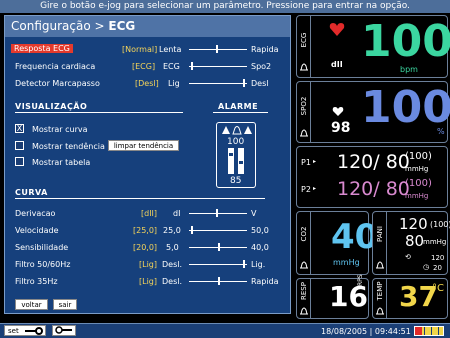 The image size is (450, 338). What do you see at coordinates (238, 106) in the screenshot?
I see `alarm-heading: ALARME` at bounding box center [238, 106].